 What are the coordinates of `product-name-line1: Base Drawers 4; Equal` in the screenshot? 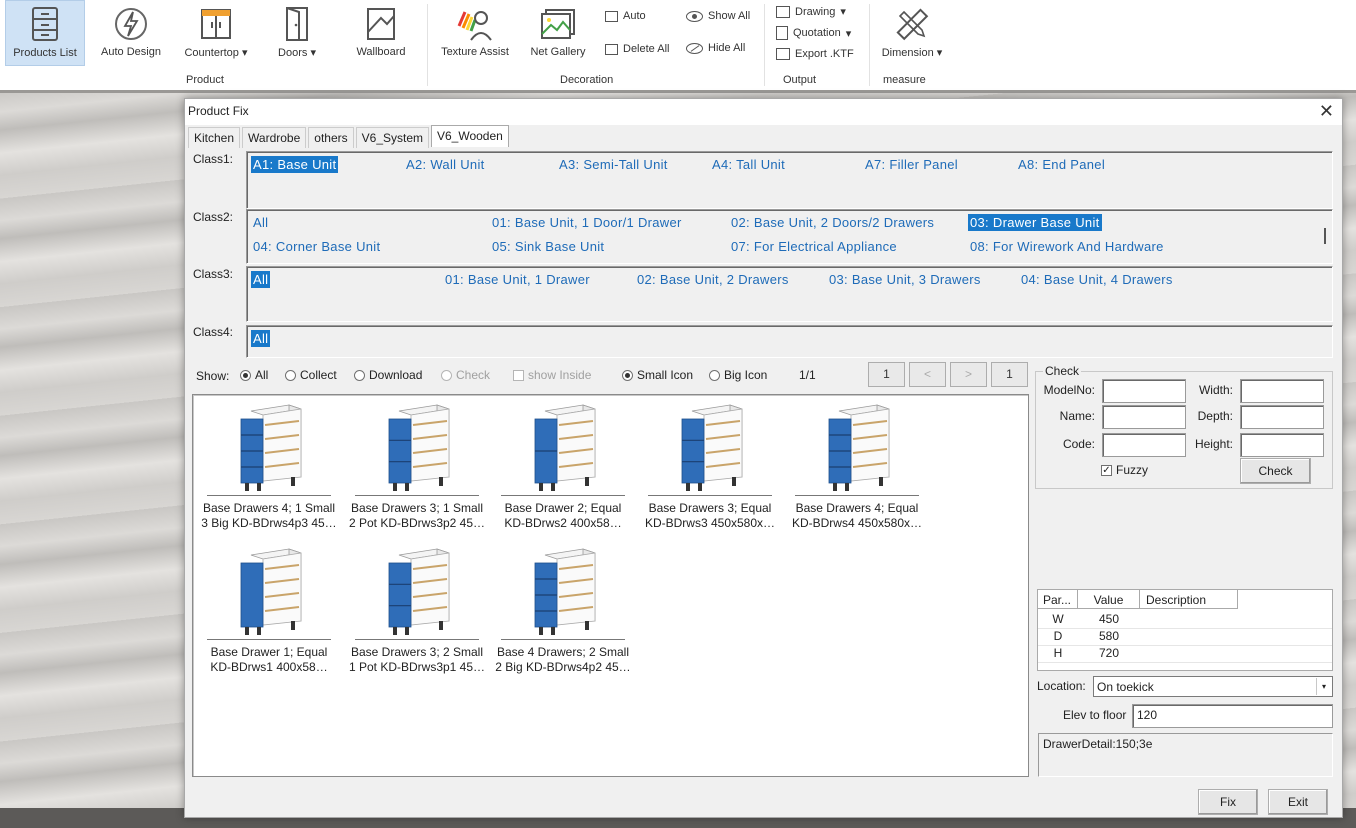 It's located at (857, 508).